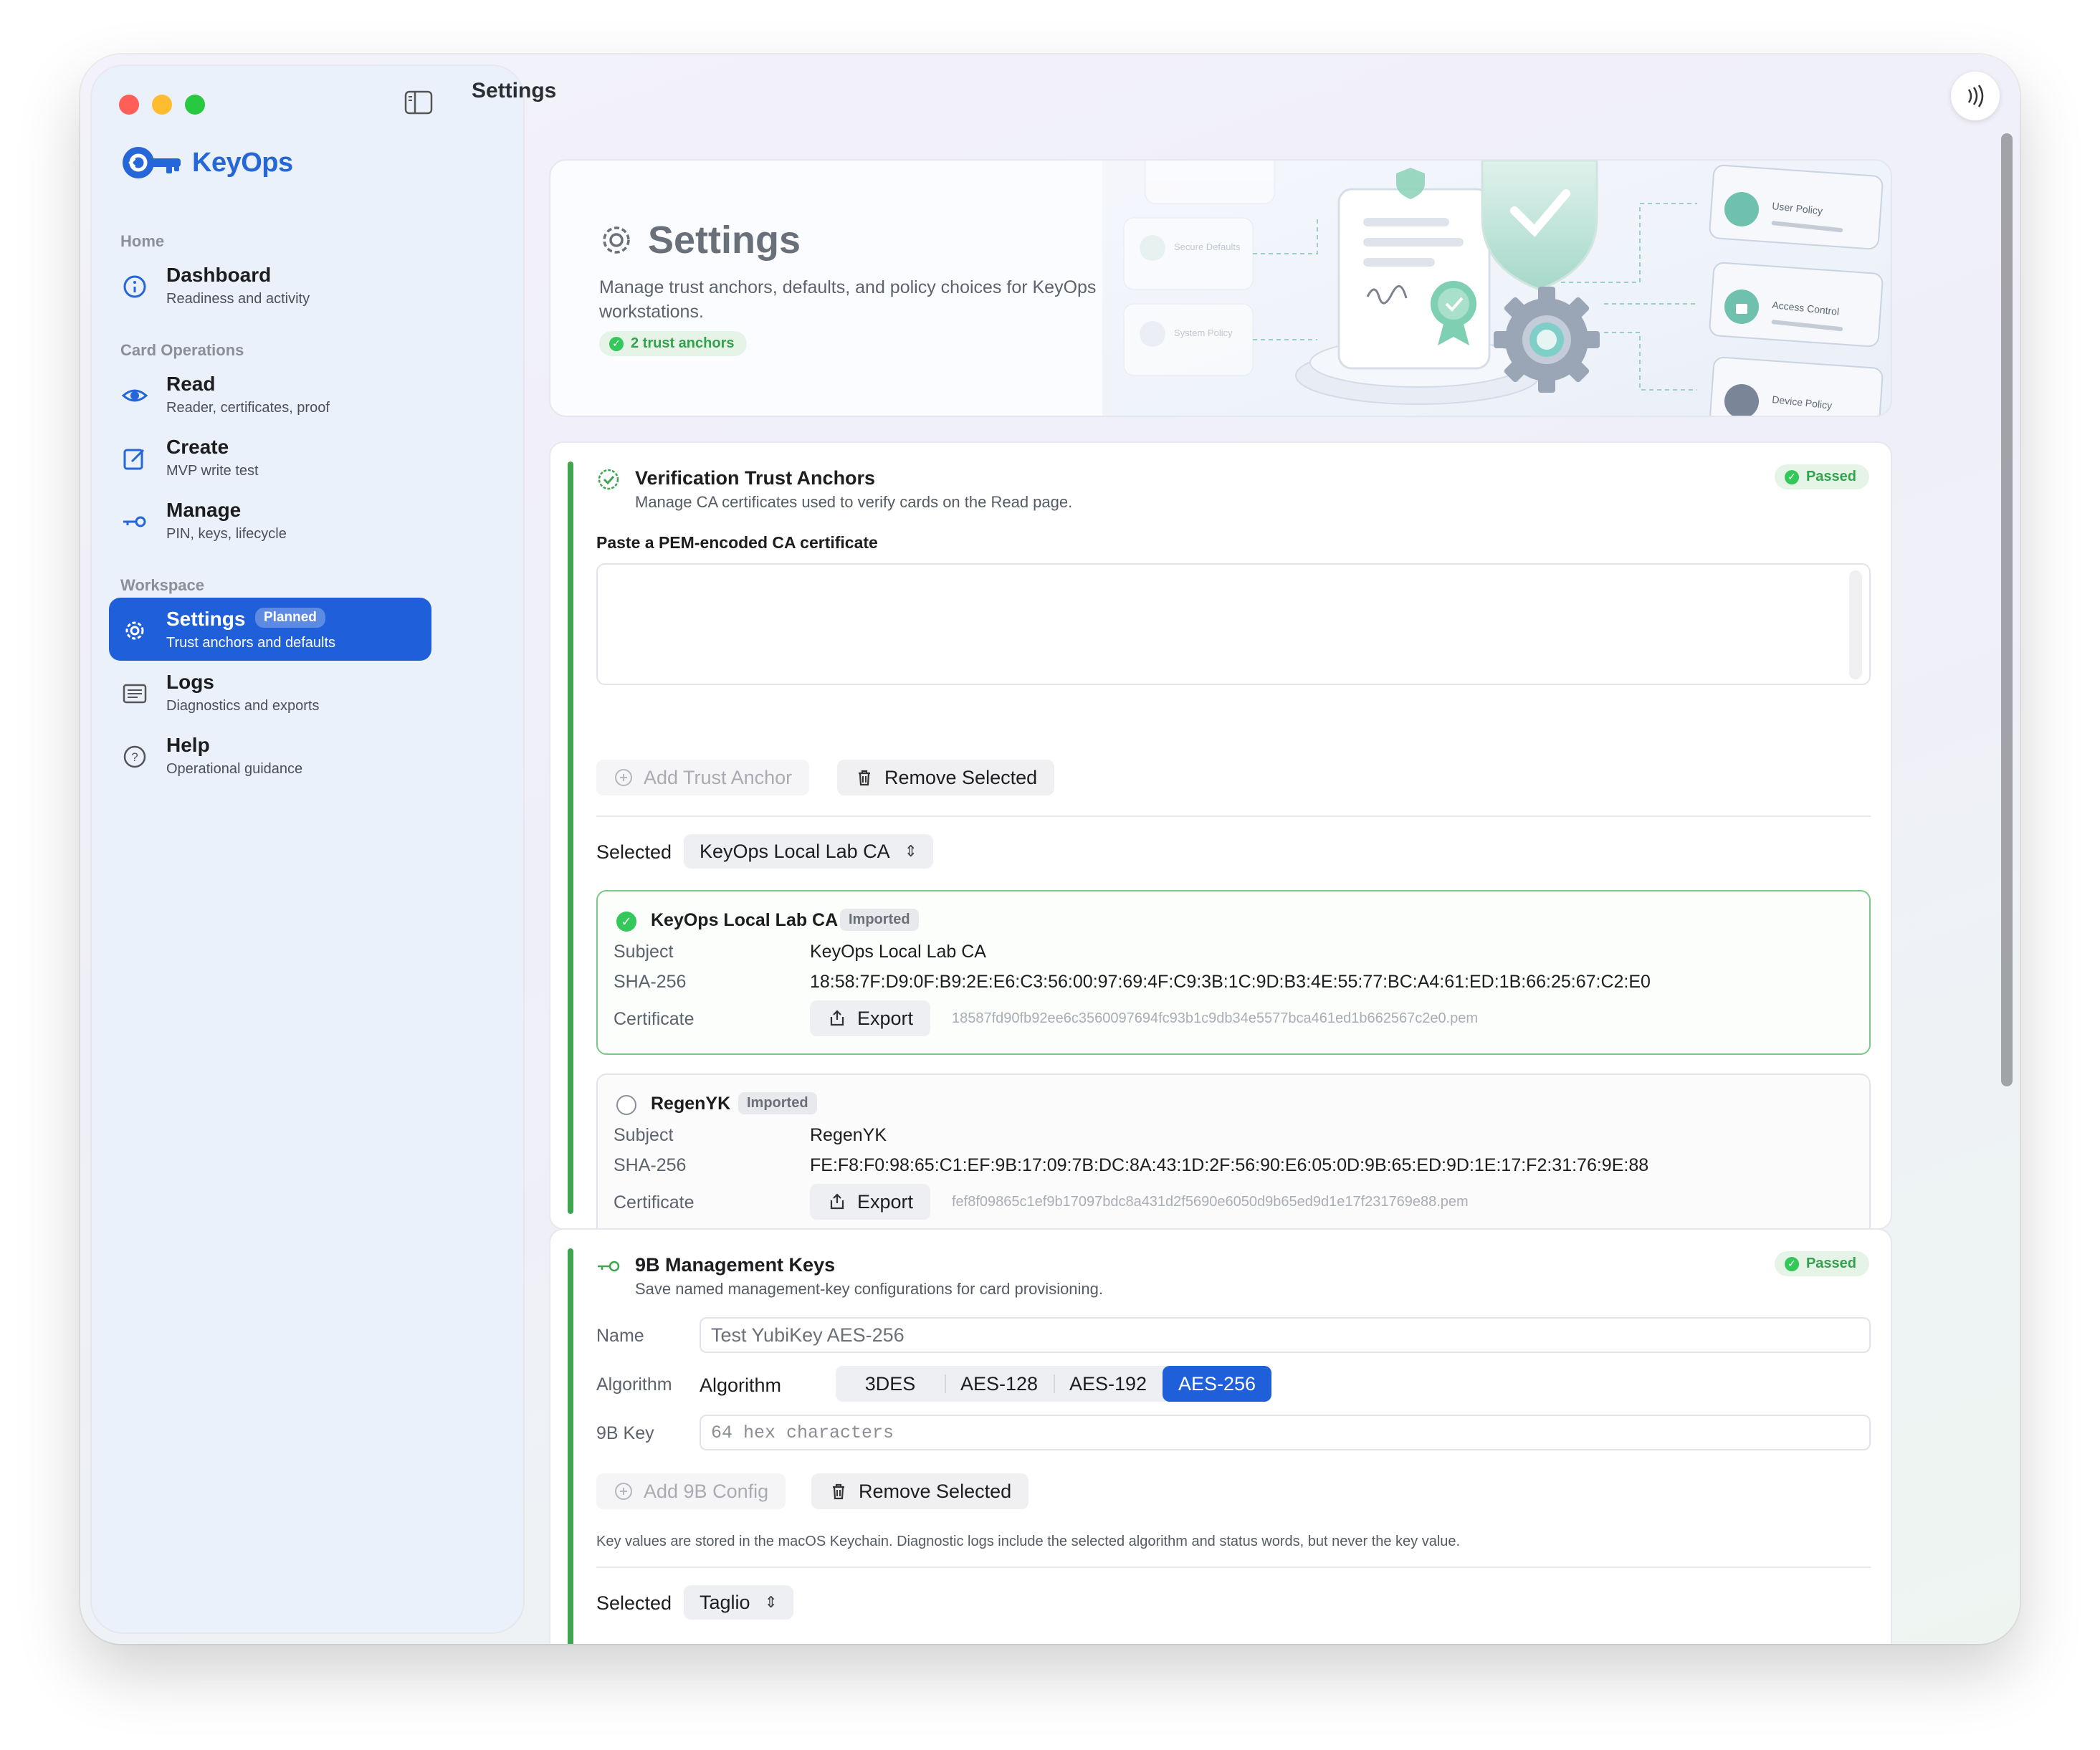  What do you see at coordinates (182, 350) in the screenshot?
I see `section-label-card-operations: Card Operations` at bounding box center [182, 350].